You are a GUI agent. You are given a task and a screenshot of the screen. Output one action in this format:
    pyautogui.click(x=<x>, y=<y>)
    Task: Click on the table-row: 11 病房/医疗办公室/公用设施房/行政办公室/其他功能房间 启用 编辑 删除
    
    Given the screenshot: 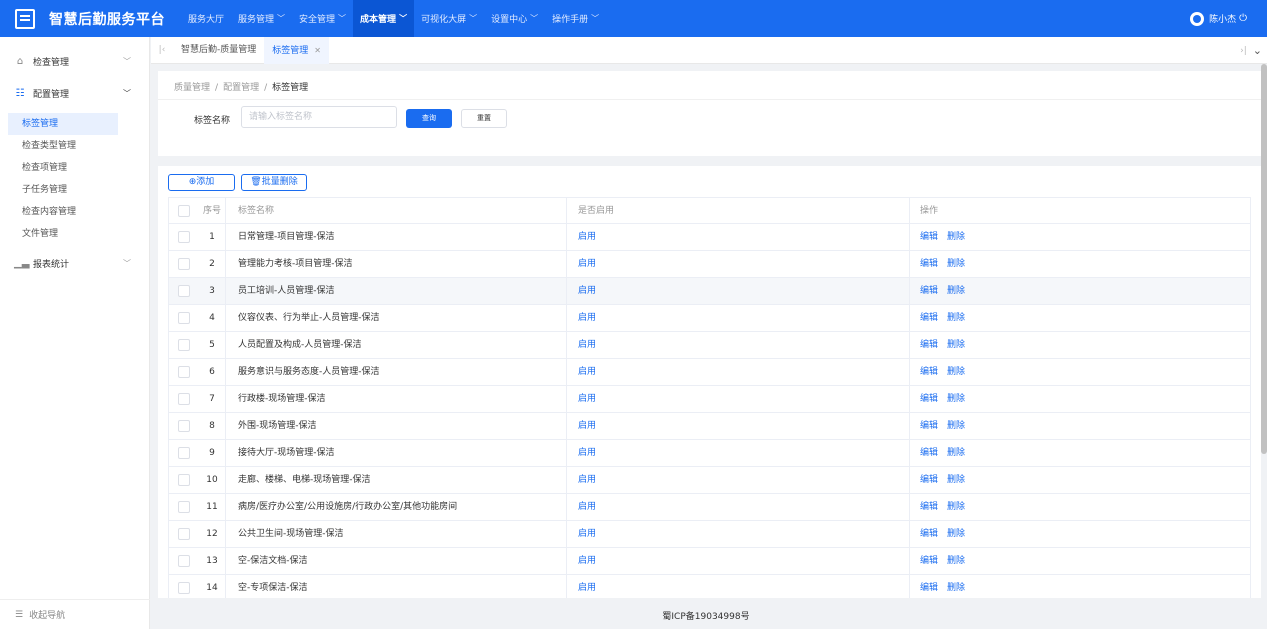 What is the action you would take?
    pyautogui.click(x=709, y=507)
    